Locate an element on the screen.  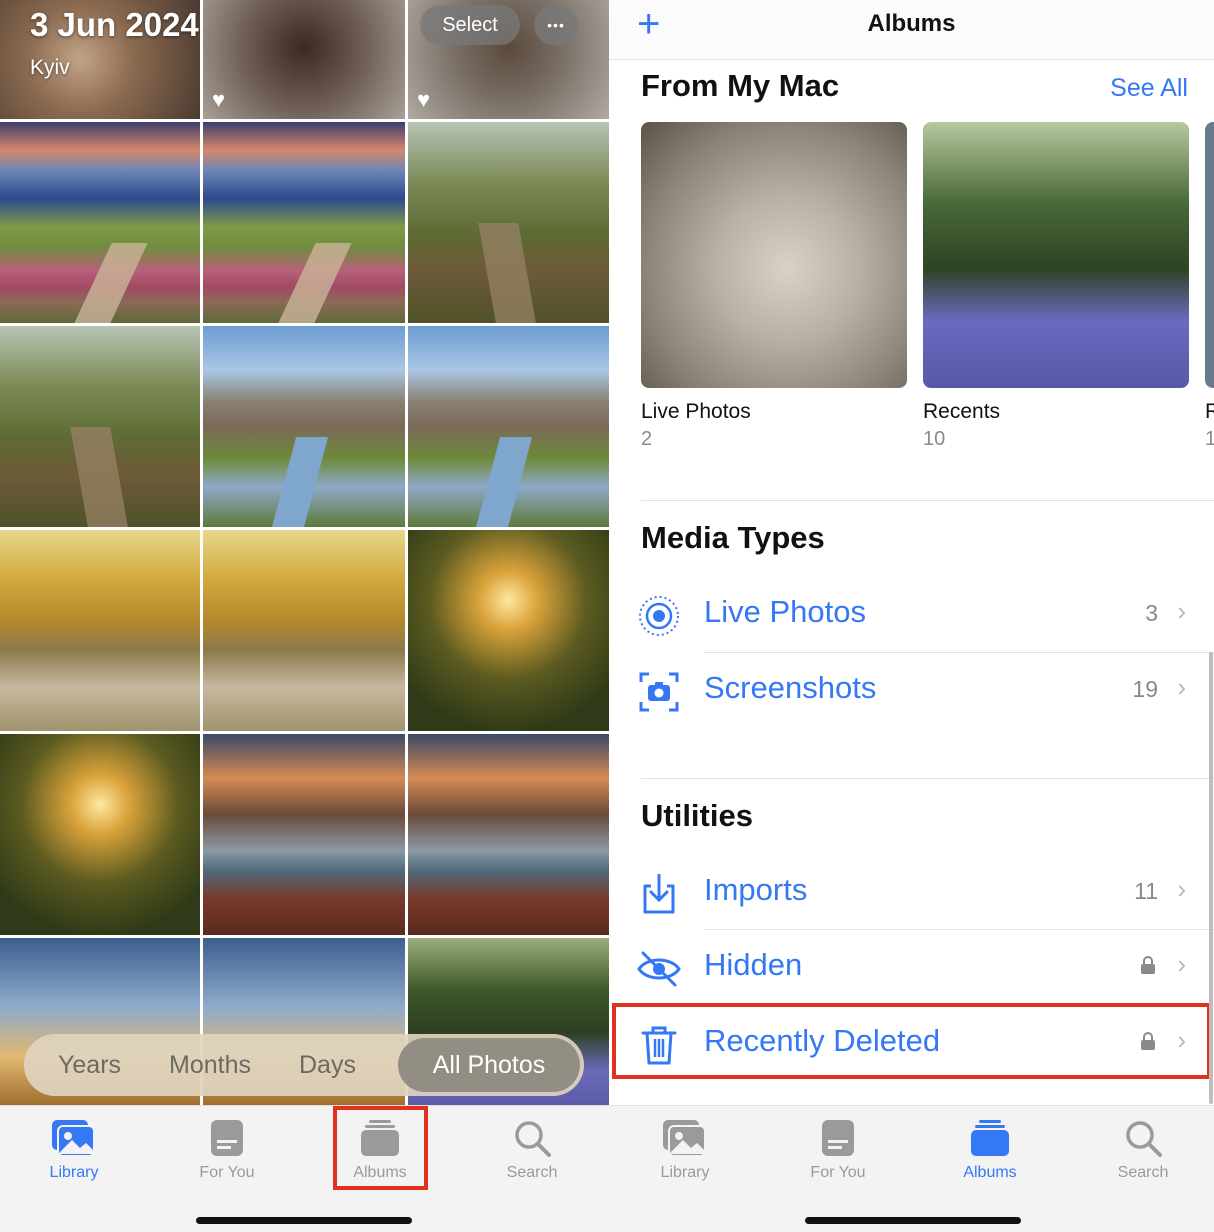
view-switcher: Years Months Days All Photos is located at coordinates (304, 1065).